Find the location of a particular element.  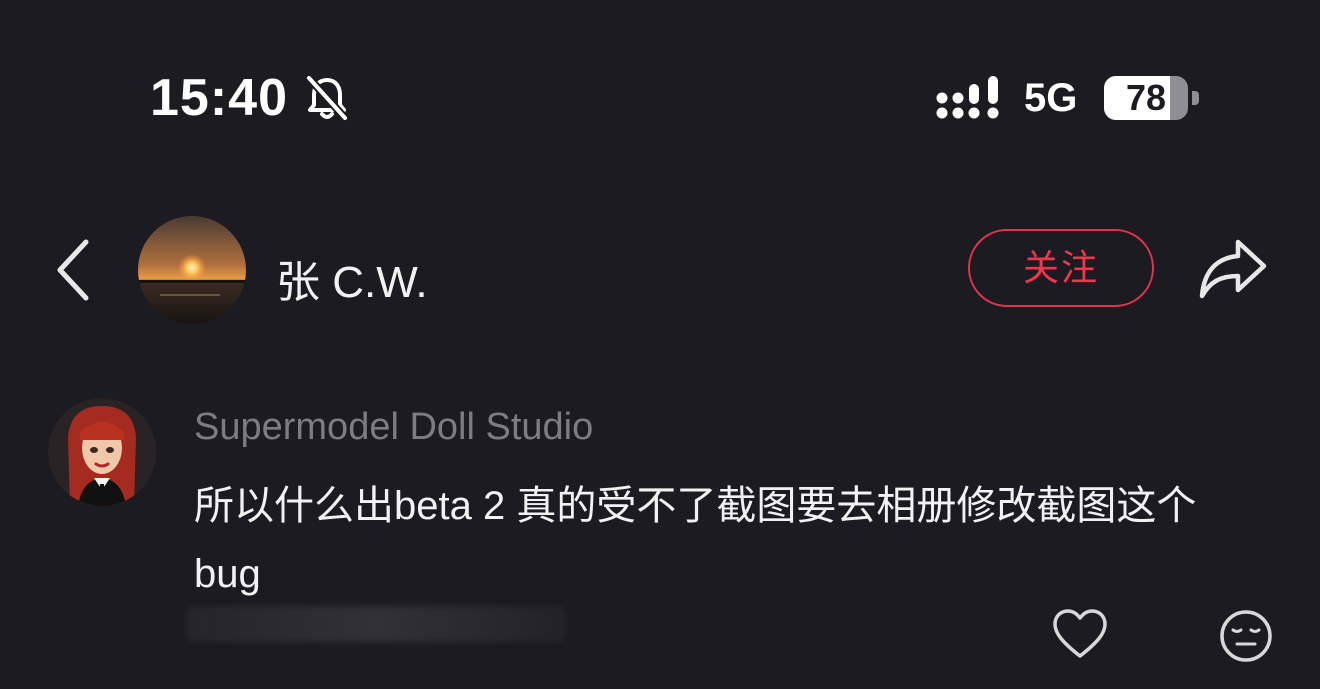

share-icon is located at coordinates (1233, 268).